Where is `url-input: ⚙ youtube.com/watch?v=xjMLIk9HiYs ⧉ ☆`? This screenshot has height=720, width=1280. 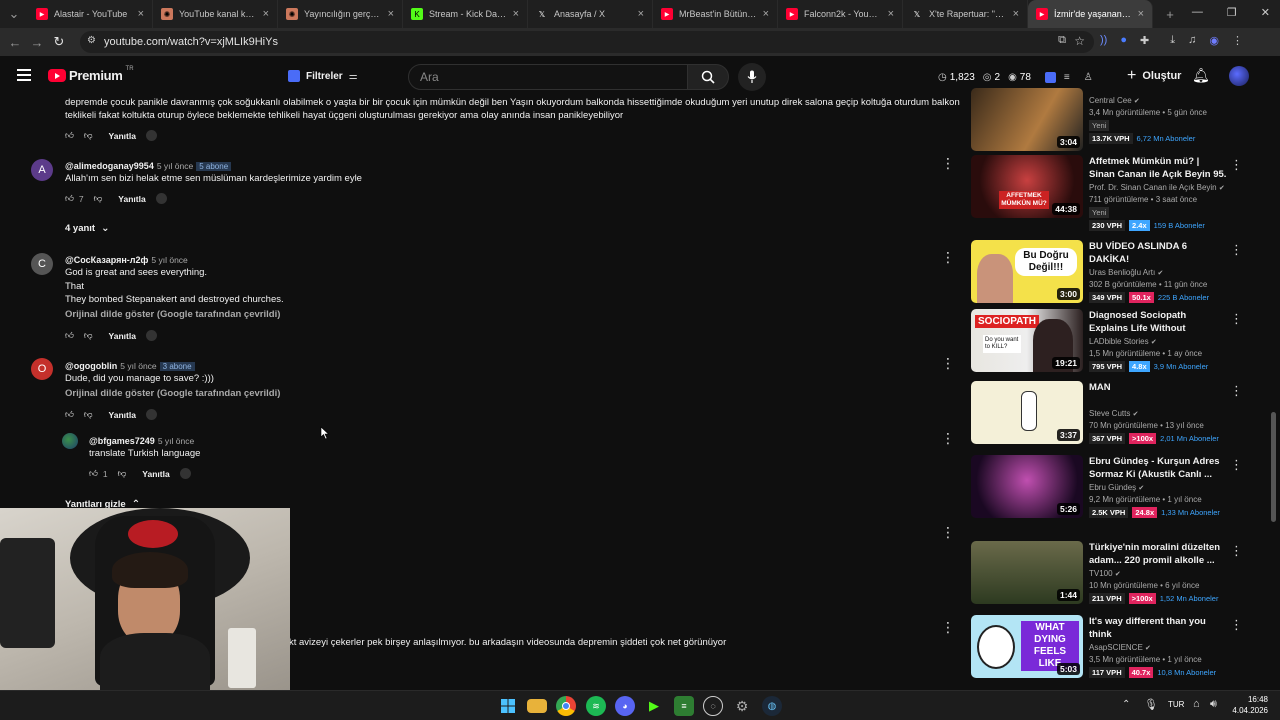
url-input: ⚙ youtube.com/watch?v=xjMLIk9HiYs ⧉ ☆ is located at coordinates (587, 42).